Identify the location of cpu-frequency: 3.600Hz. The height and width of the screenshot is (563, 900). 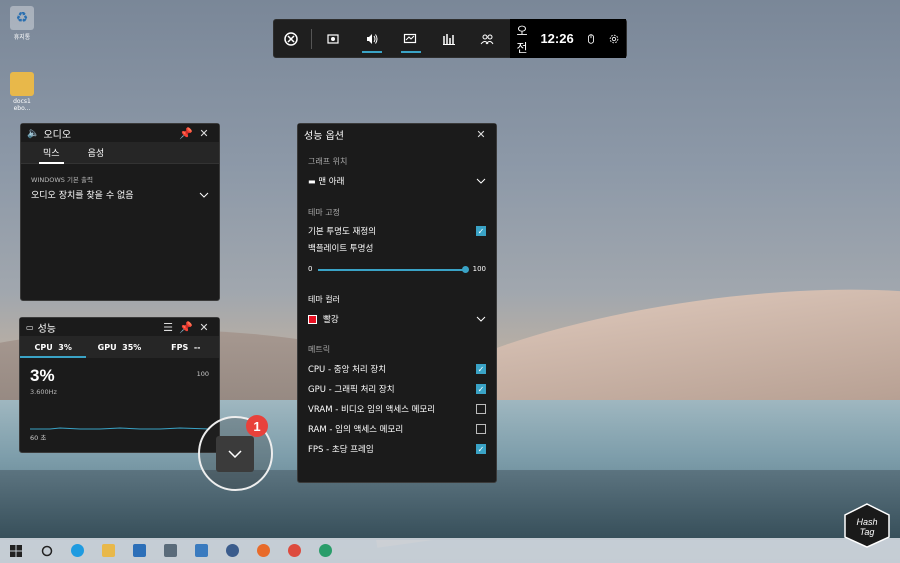
(43, 392).